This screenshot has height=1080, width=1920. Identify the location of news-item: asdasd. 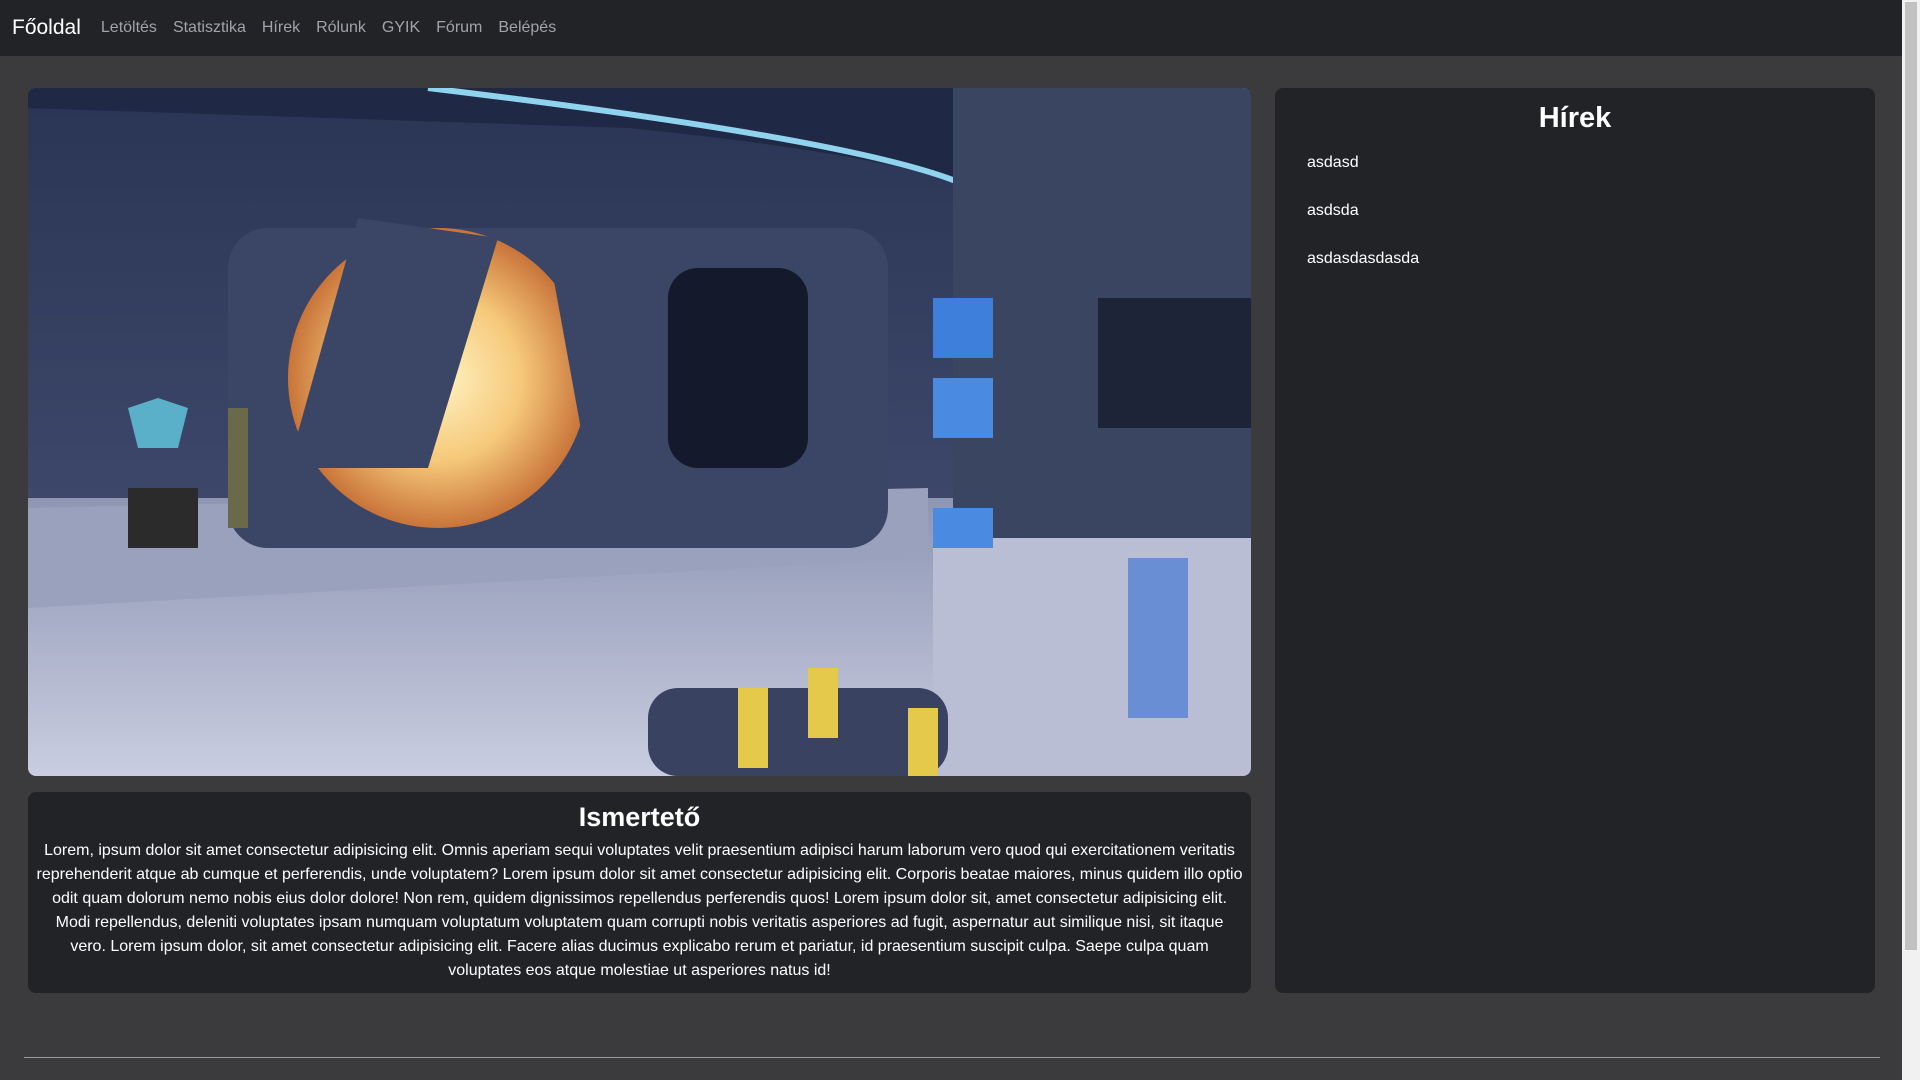
(1575, 175).